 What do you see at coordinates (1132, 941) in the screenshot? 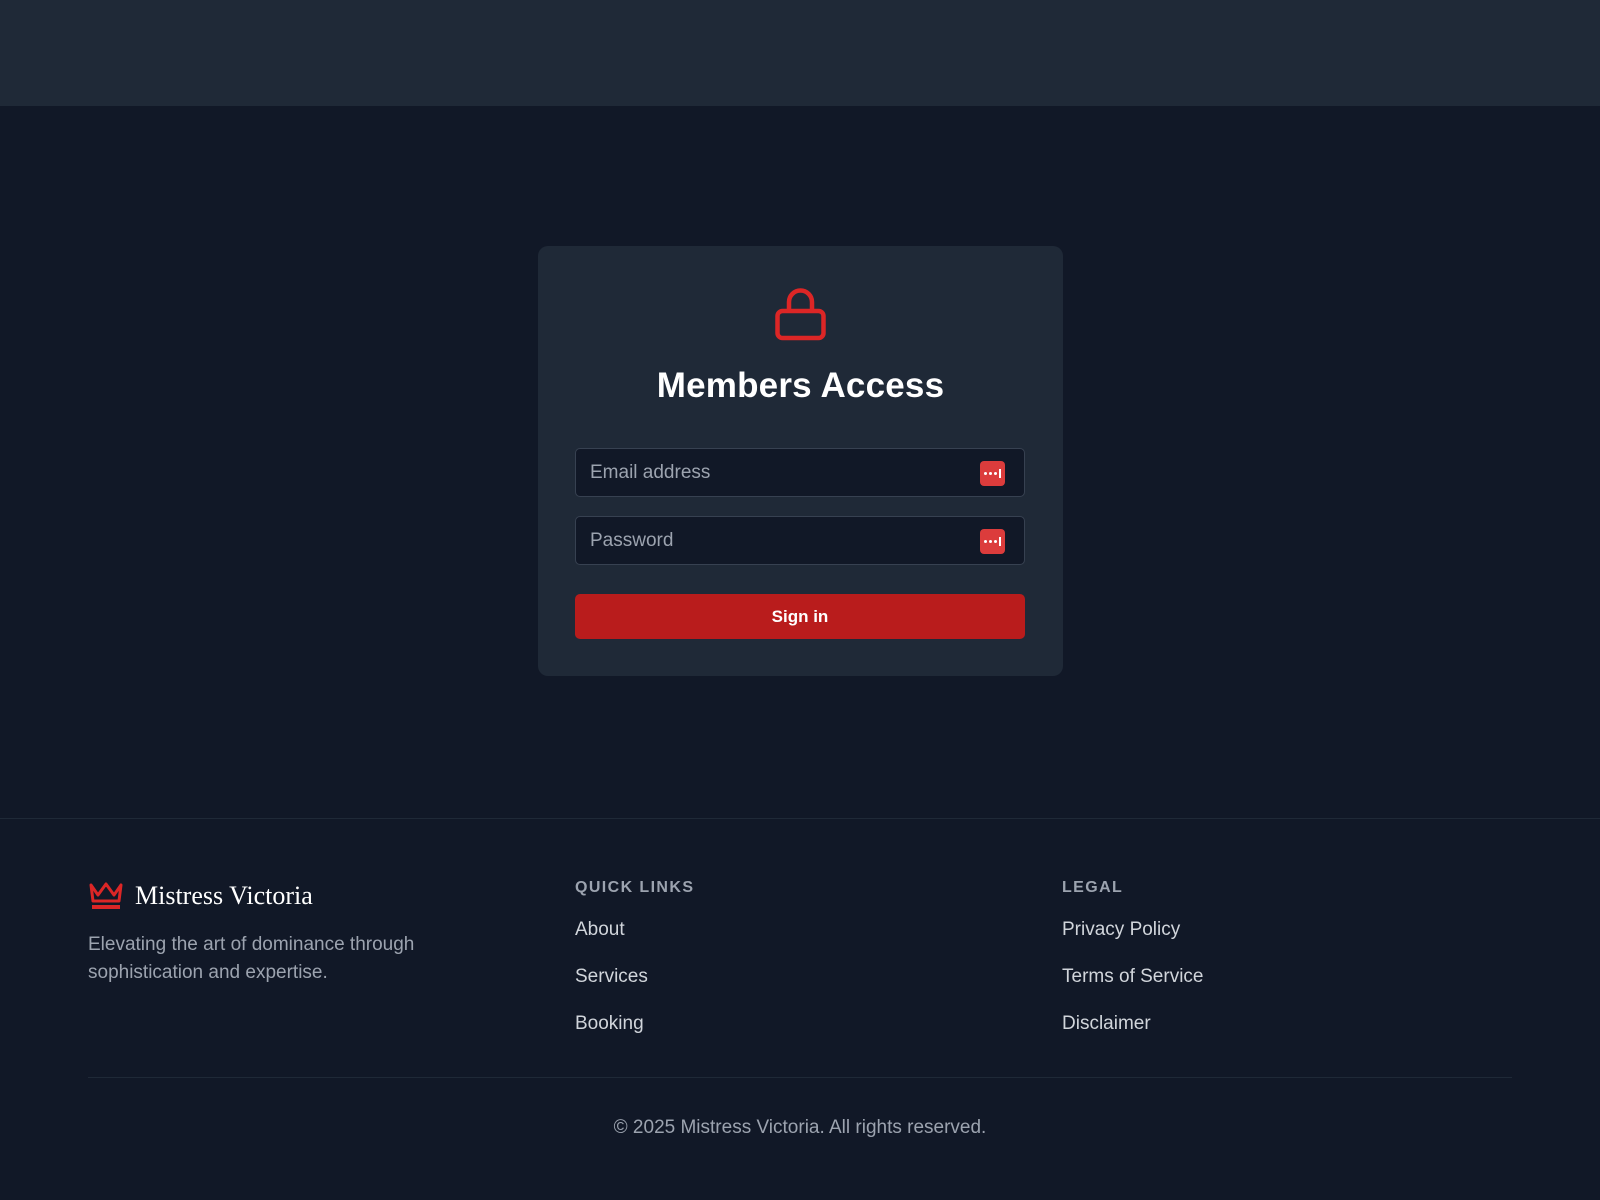
I see `footer-link-privacy-policy: Privacy Policy` at bounding box center [1132, 941].